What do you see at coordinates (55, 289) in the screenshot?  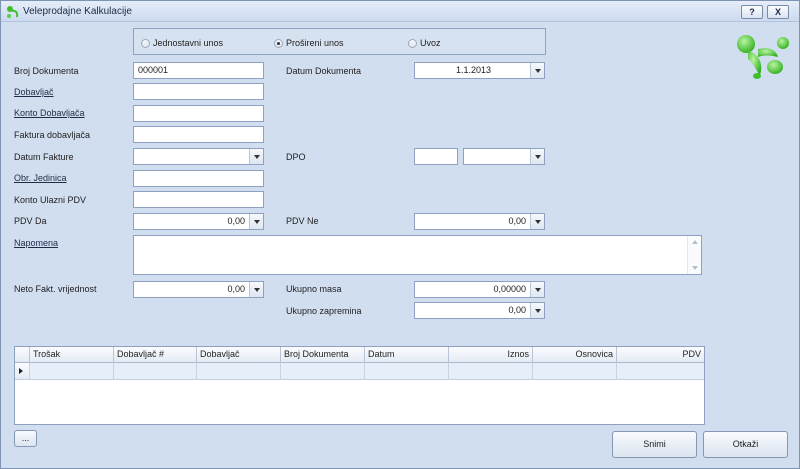 I see `neto-fakt-label: Neto Fakt. vrijednost` at bounding box center [55, 289].